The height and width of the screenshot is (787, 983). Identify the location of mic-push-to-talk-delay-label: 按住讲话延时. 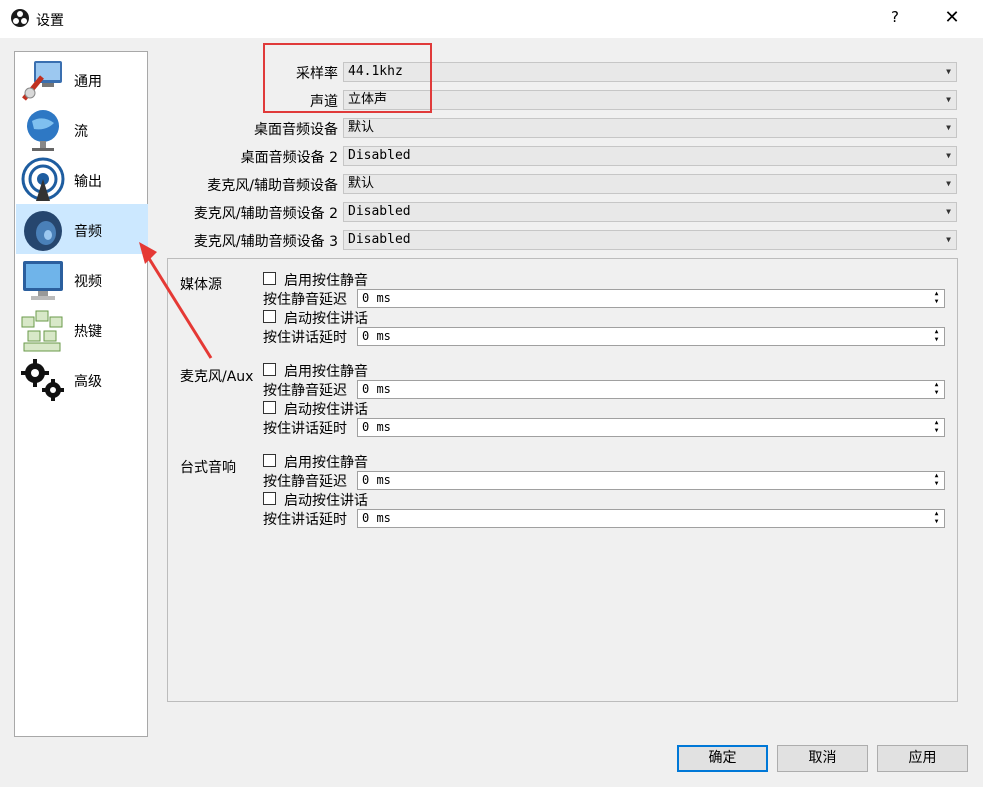
(305, 429).